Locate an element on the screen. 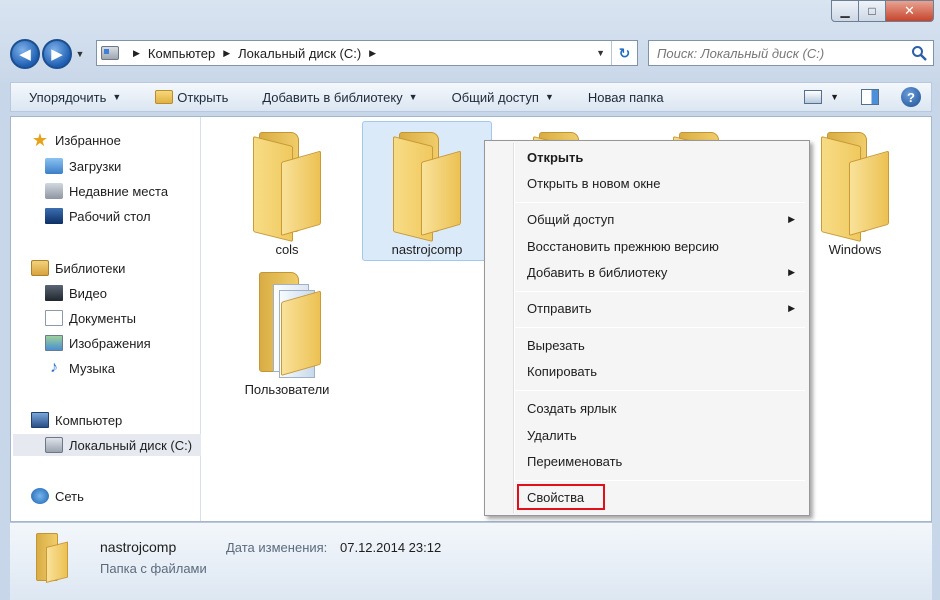 The width and height of the screenshot is (940, 600). menu-item-rename: Переименовать is located at coordinates (647, 461).